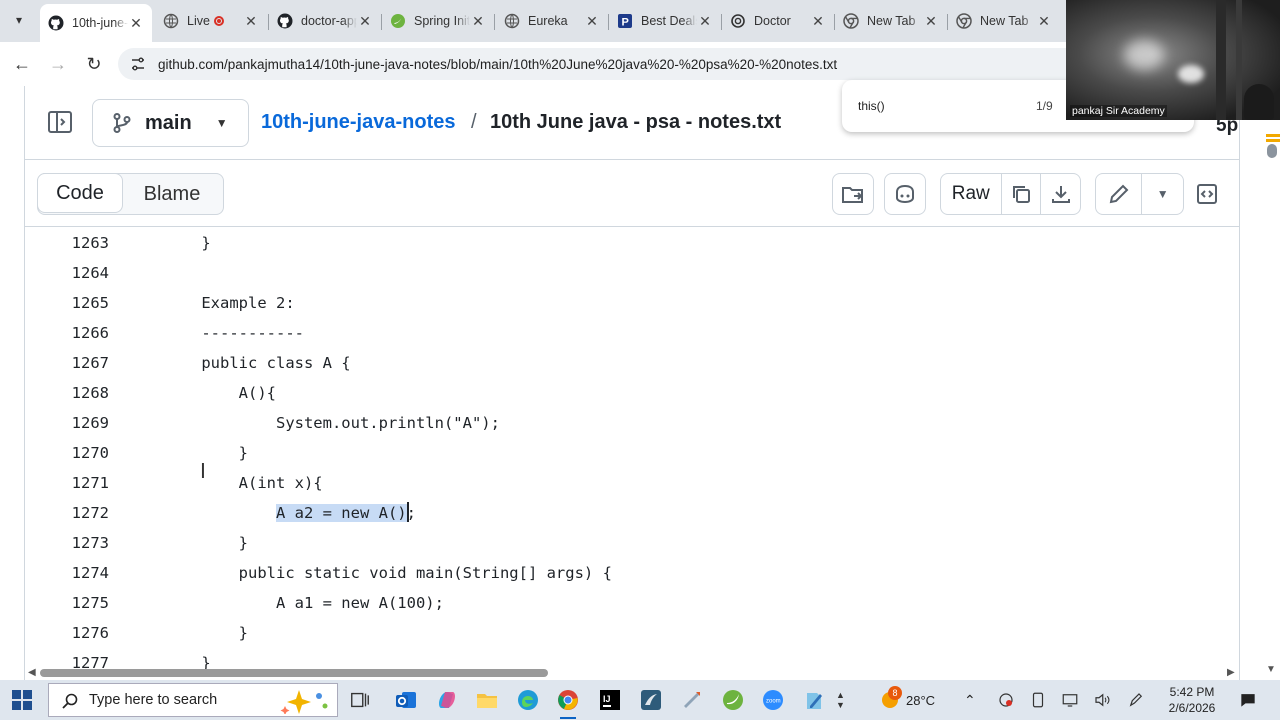  Describe the element at coordinates (67, 273) in the screenshot. I see `line-number: 1264` at that location.